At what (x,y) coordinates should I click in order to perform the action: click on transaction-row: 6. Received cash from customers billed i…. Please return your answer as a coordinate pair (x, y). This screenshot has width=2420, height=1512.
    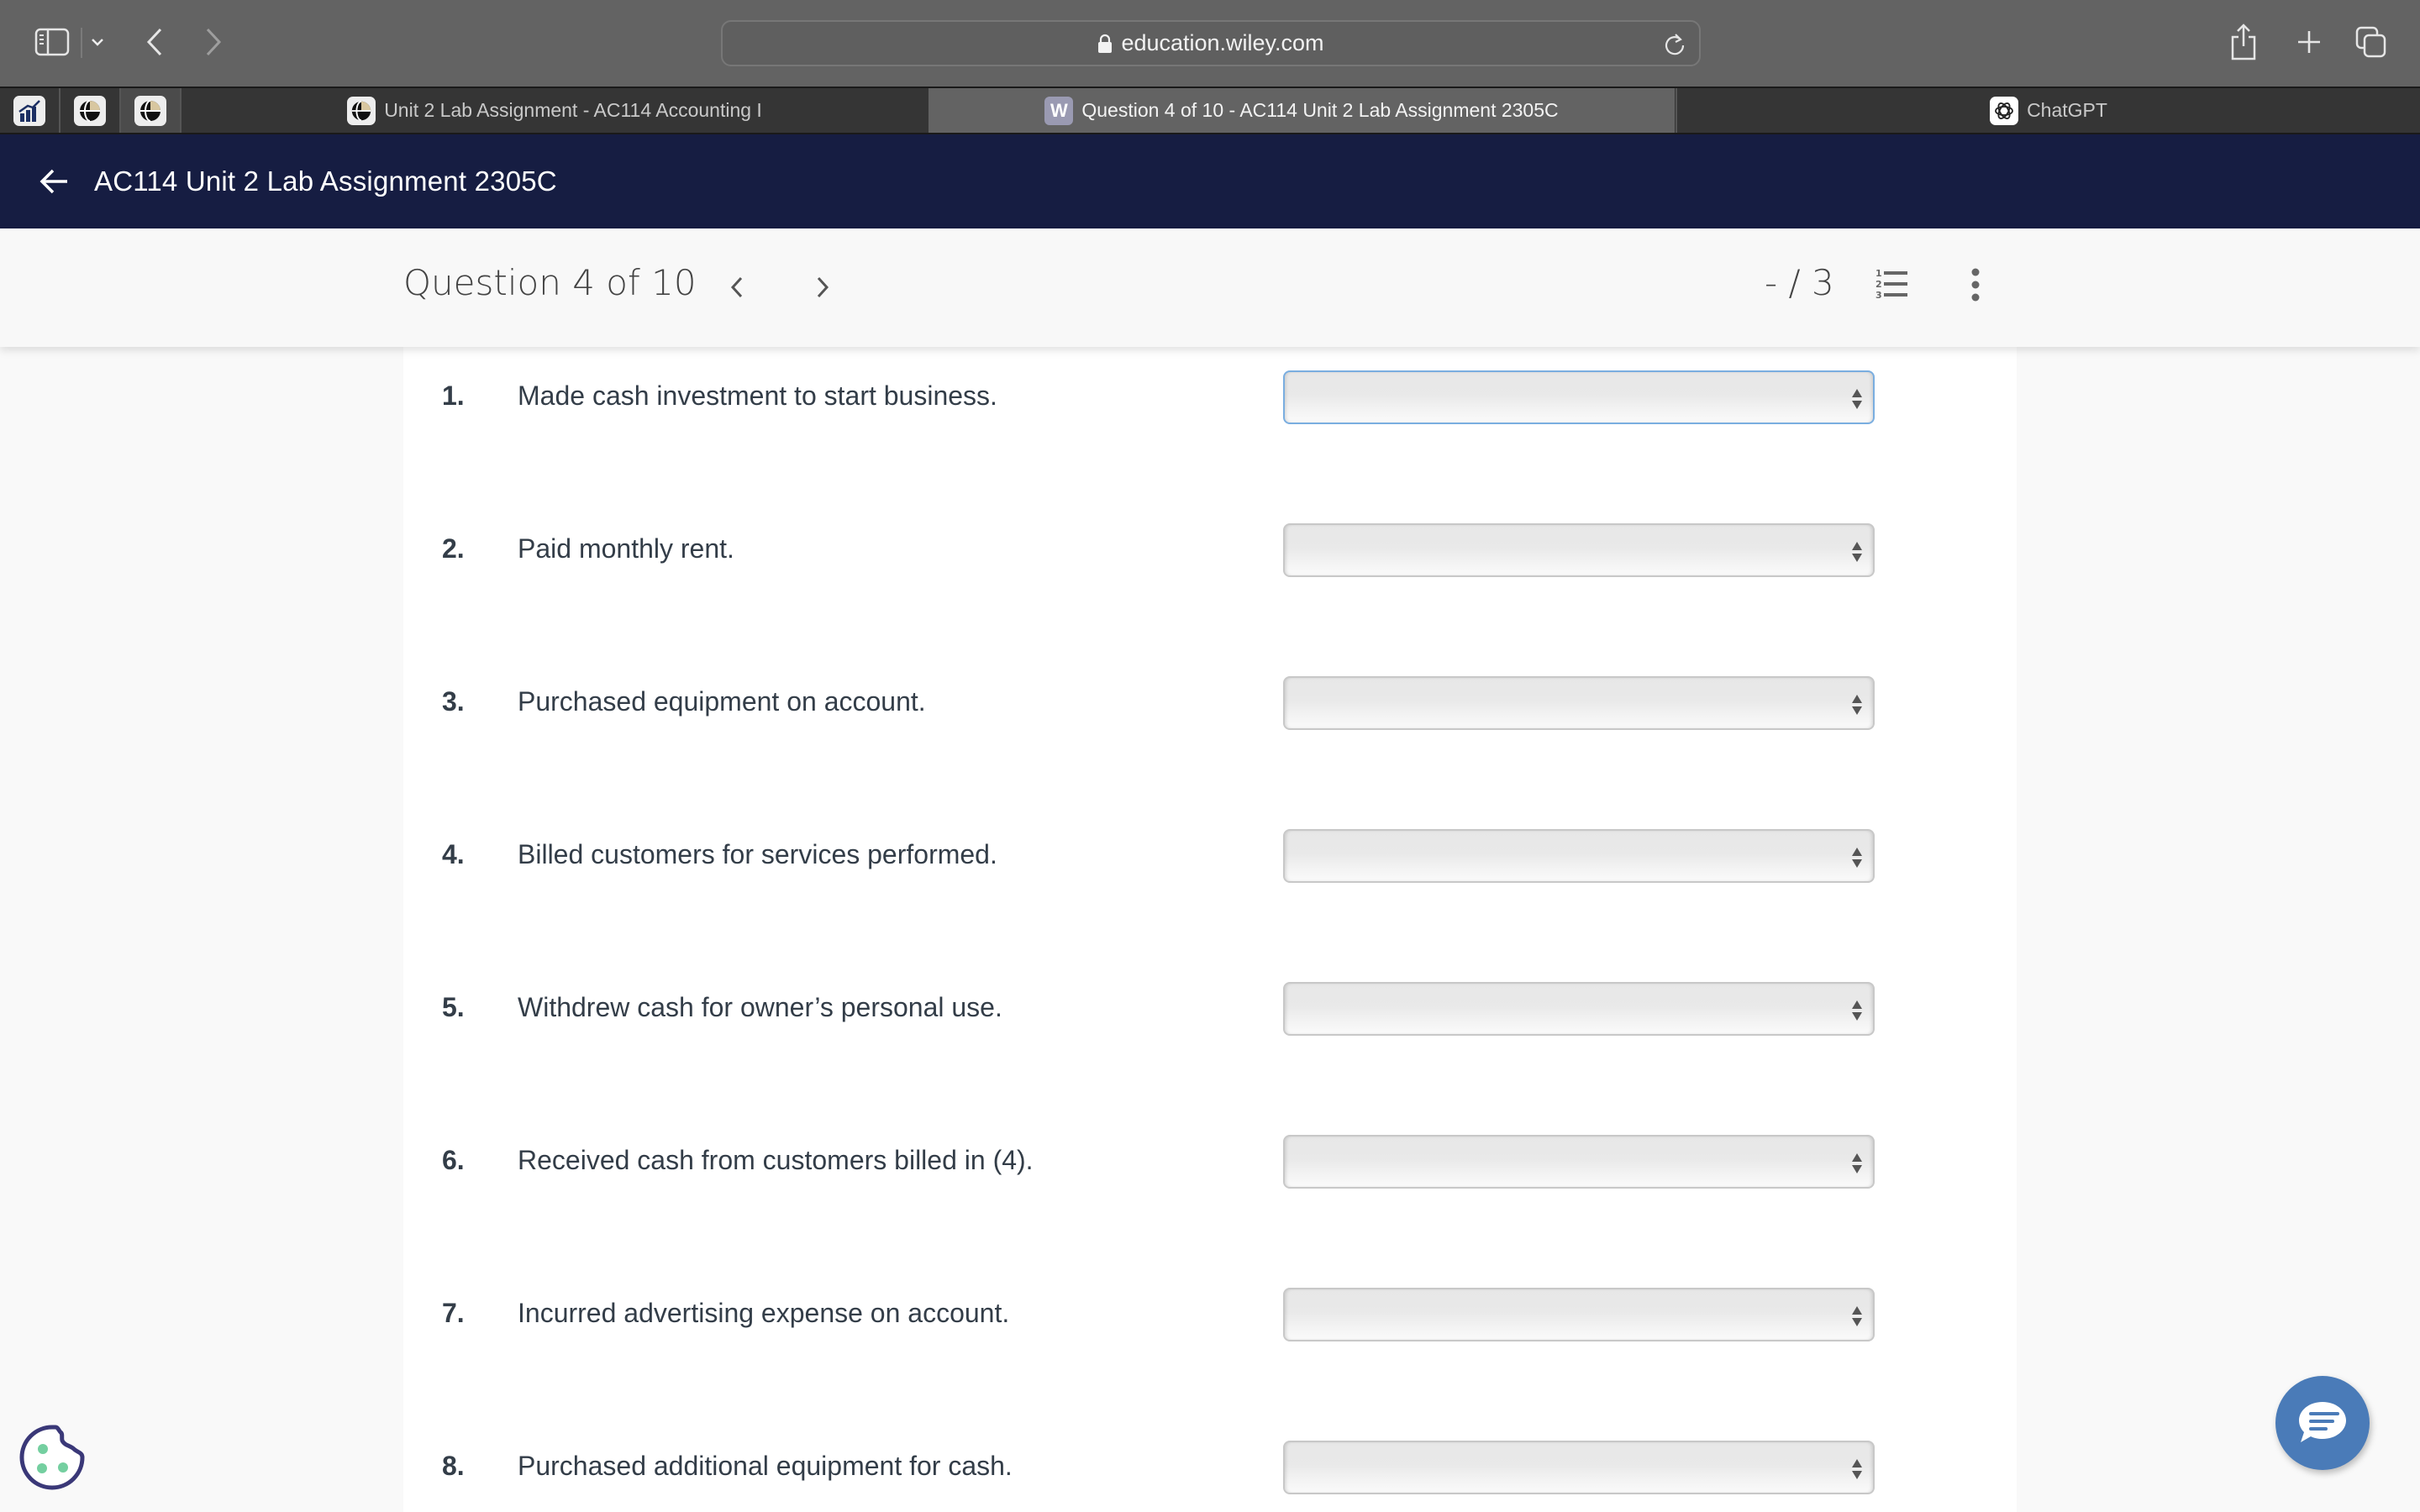
    Looking at the image, I should click on (1210, 1162).